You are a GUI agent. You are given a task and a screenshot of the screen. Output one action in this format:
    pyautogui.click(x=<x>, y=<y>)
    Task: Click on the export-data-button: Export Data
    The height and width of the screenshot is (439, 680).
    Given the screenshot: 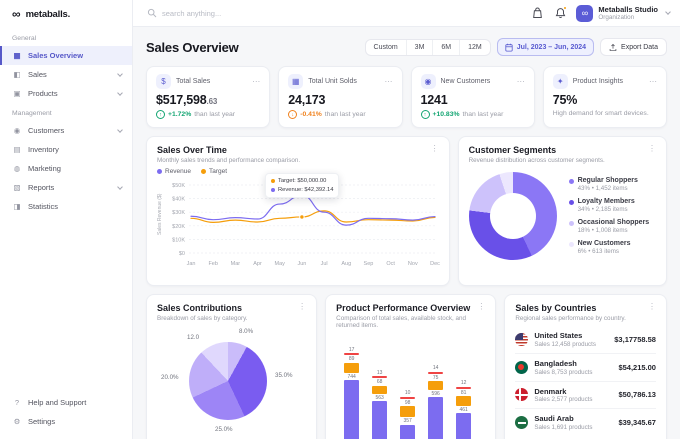 What is the action you would take?
    pyautogui.click(x=633, y=47)
    